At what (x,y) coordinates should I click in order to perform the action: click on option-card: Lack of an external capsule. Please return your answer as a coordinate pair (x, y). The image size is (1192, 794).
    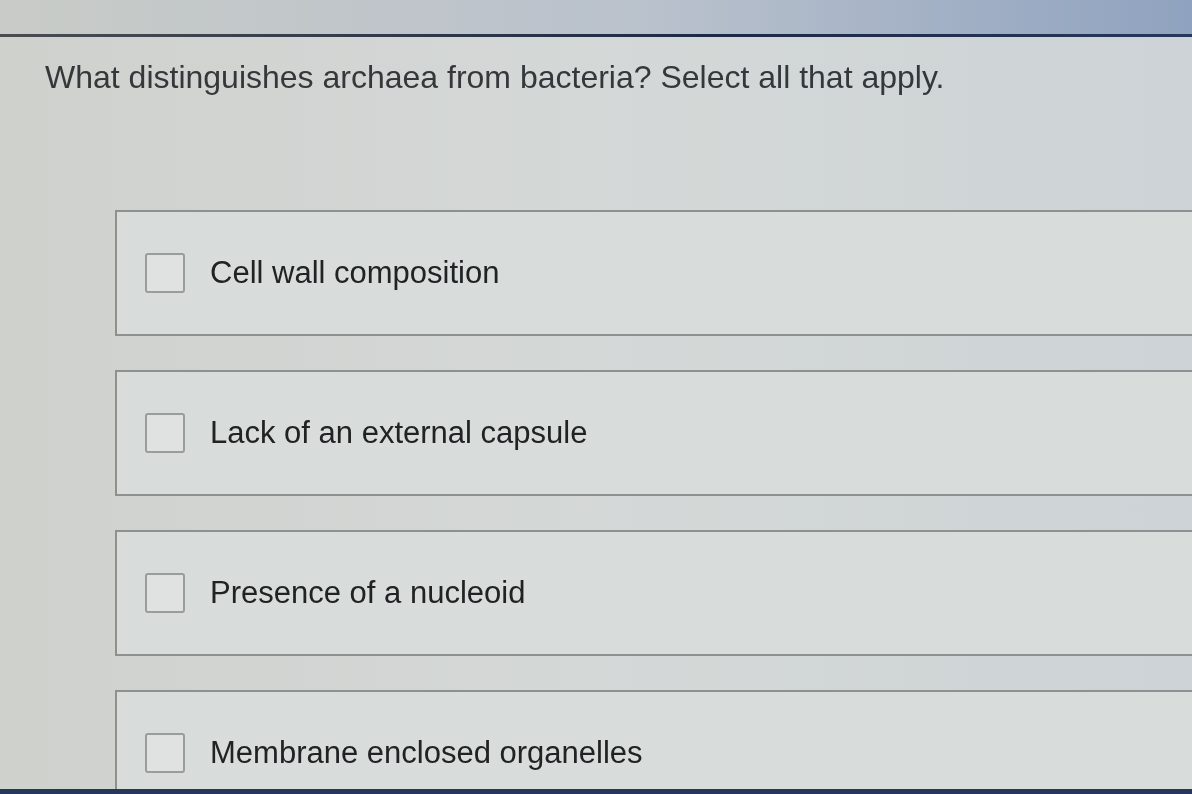
    Looking at the image, I should click on (653, 433).